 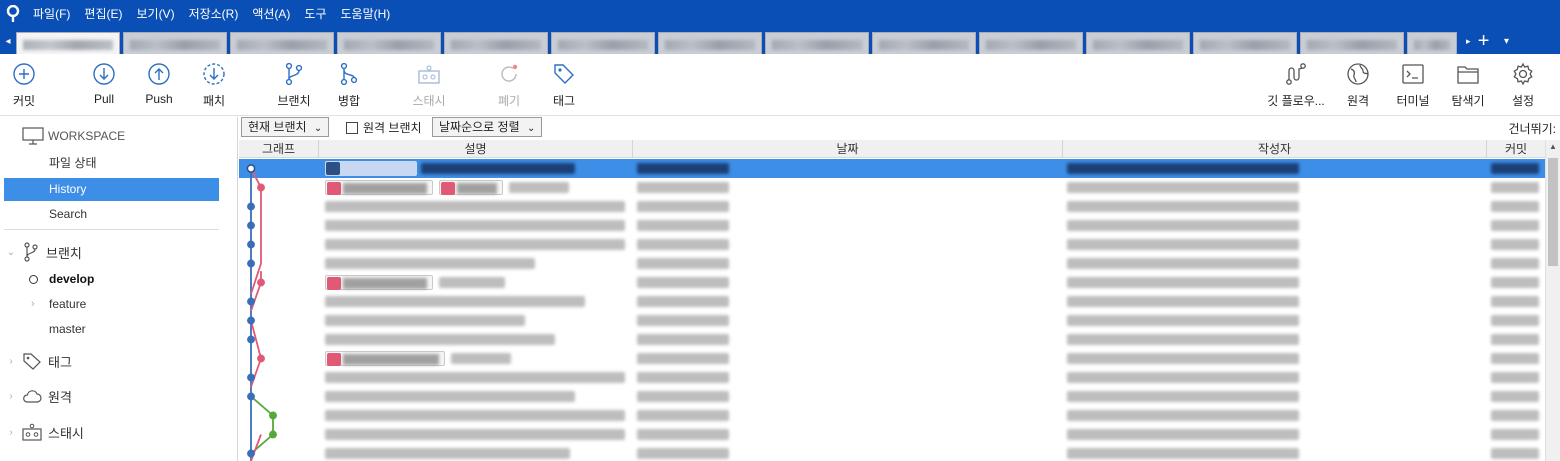 I want to click on sort-order-value: 날짜순으로 정렬, so click(x=479, y=127).